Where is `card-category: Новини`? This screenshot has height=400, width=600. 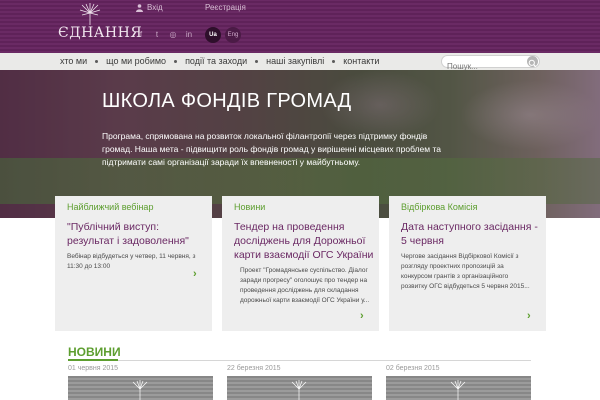 card-category: Новини is located at coordinates (250, 207).